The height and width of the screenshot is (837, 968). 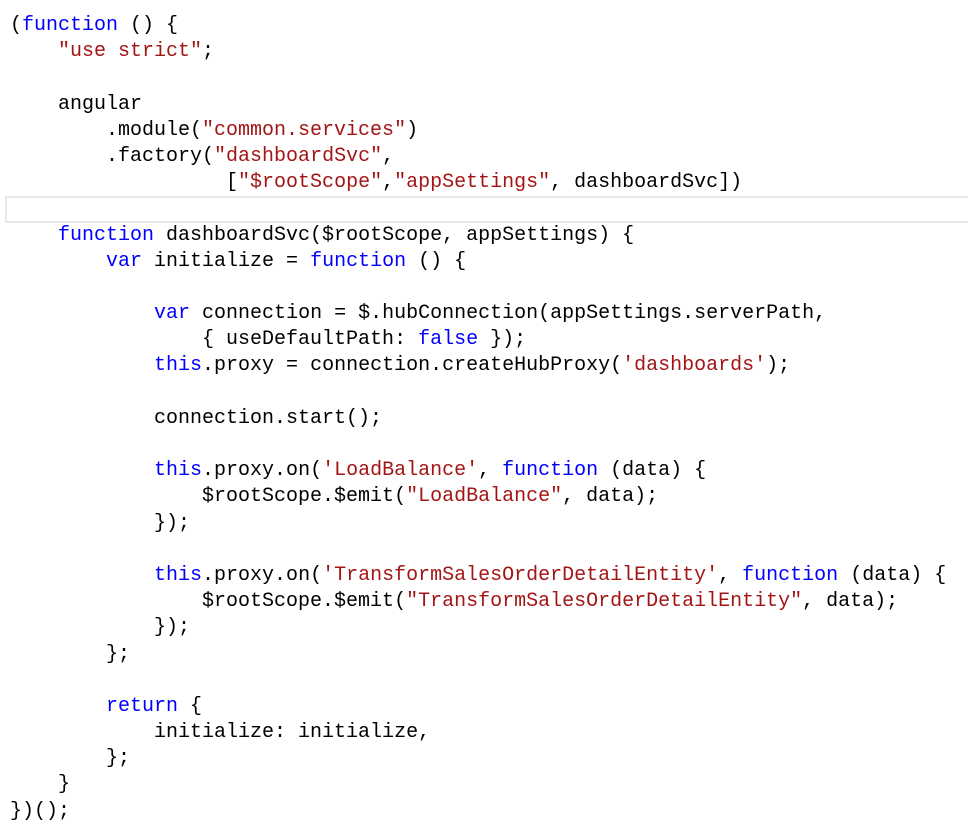 I want to click on code-line: $rootScope.$emit("LoadBalance", data);, so click(x=489, y=497).